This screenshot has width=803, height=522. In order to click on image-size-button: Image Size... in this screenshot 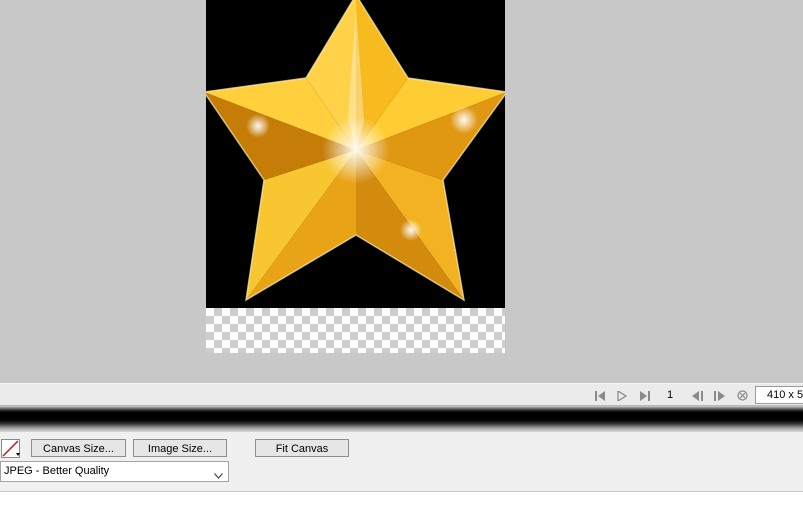, I will do `click(180, 448)`.